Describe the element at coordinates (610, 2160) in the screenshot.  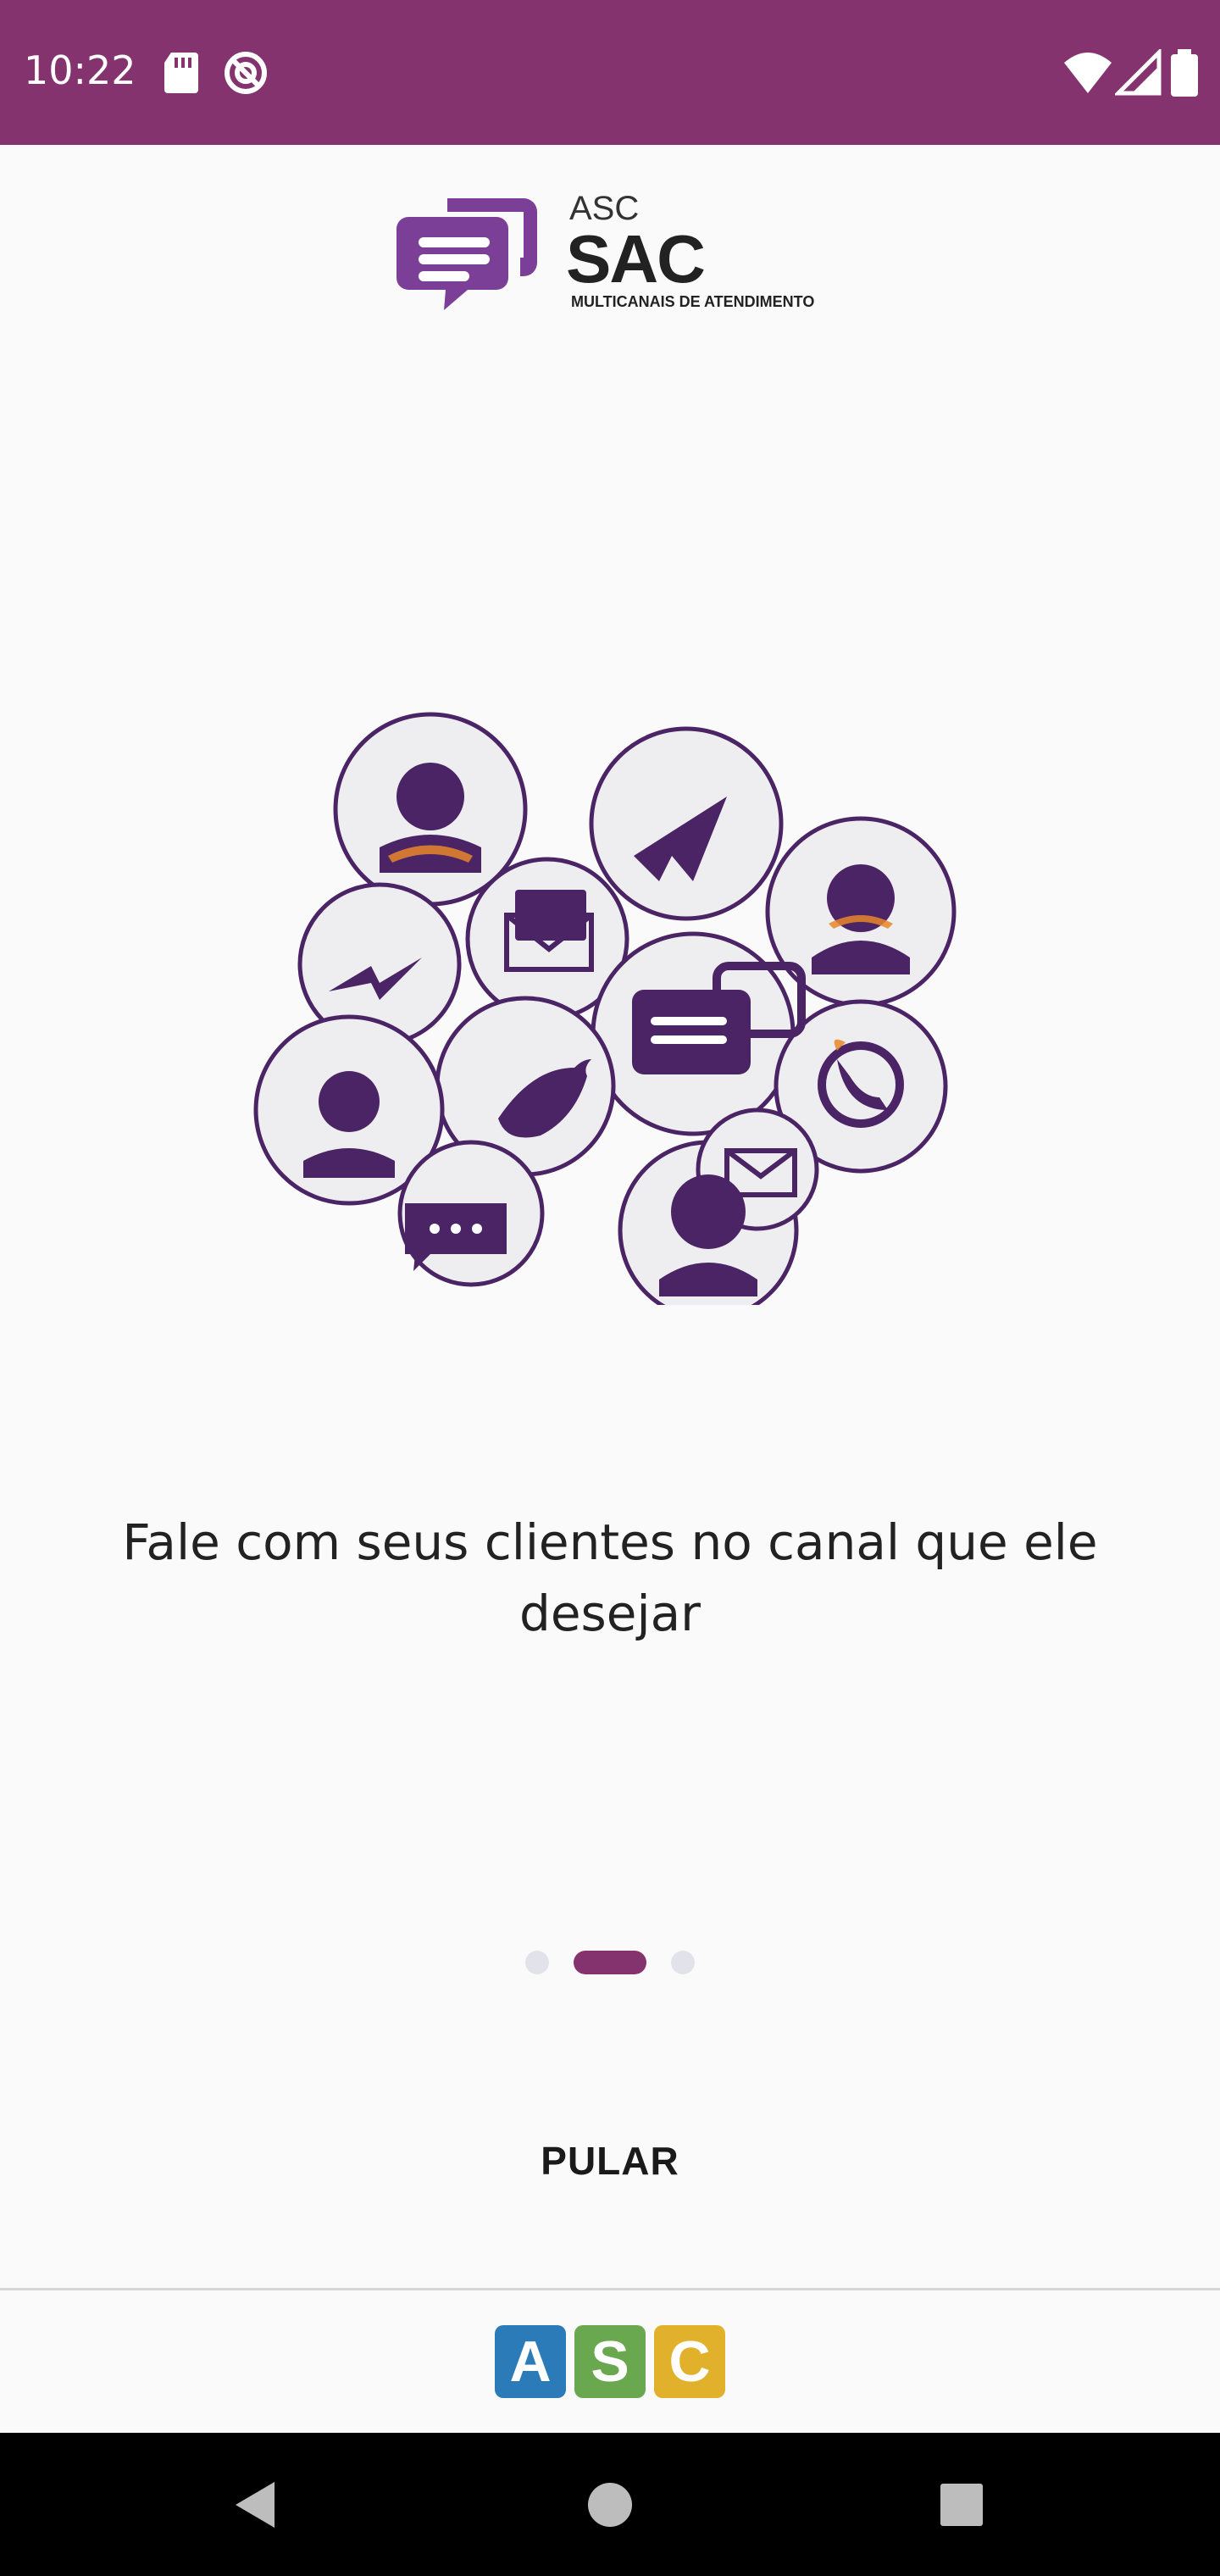
I see `skip-button: PULAR` at that location.